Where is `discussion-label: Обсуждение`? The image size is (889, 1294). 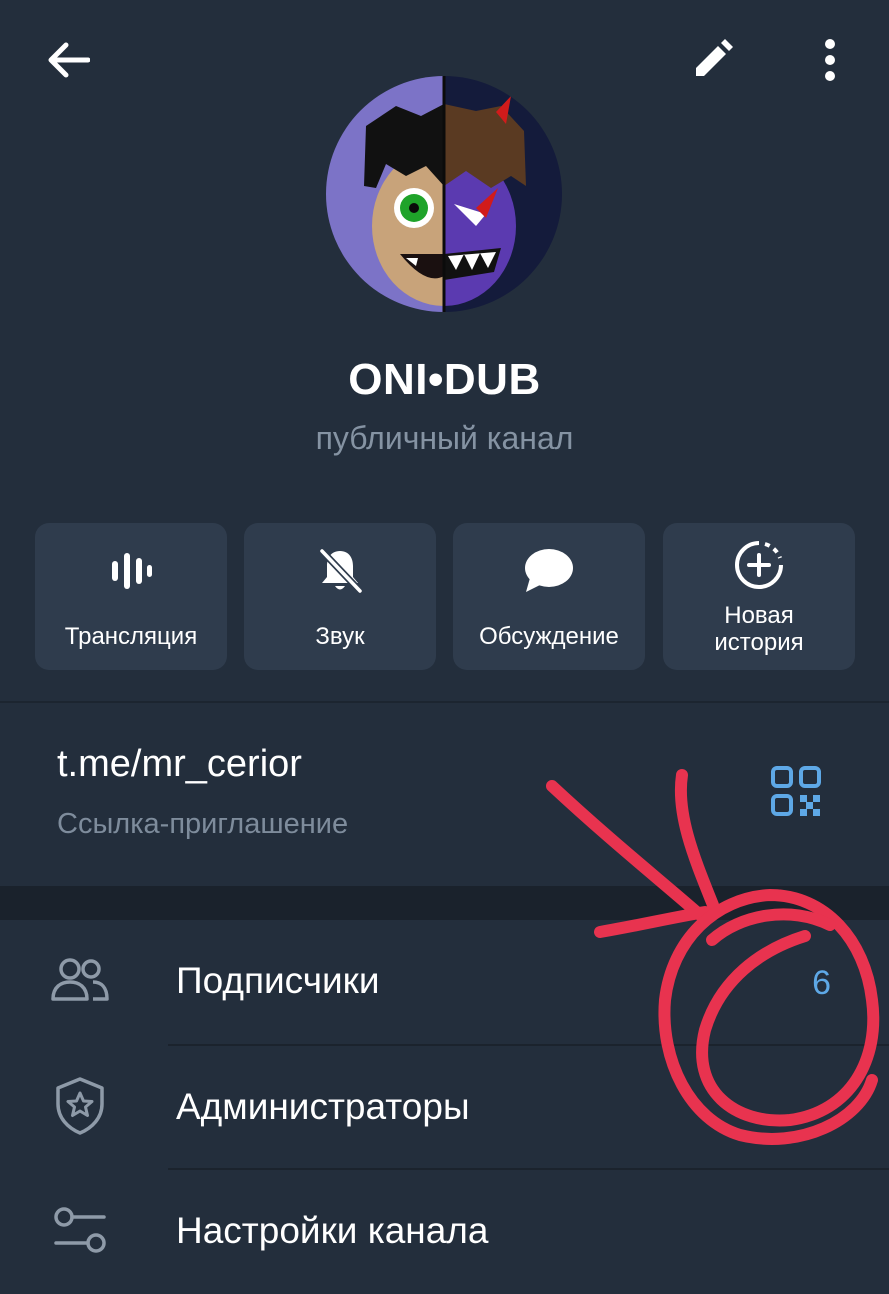 discussion-label: Обсуждение is located at coordinates (549, 636).